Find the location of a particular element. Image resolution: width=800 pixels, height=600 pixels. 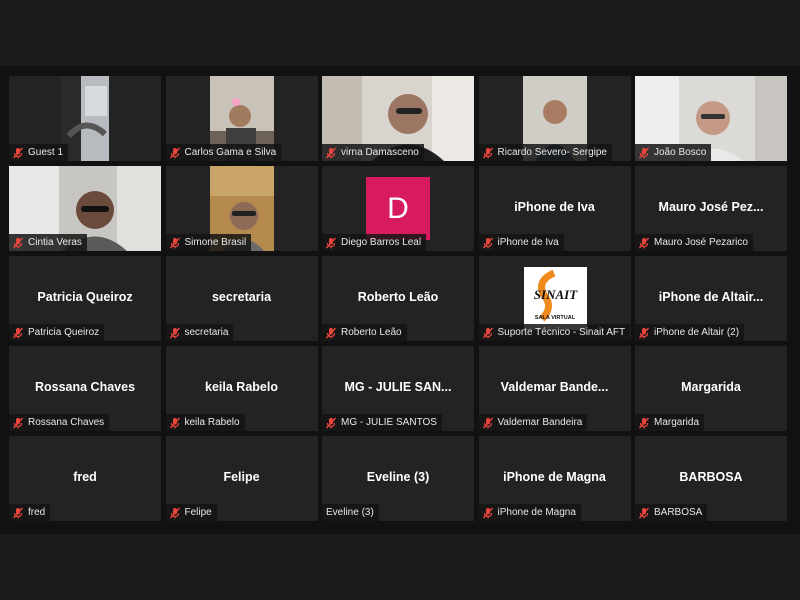

participant-name-label: iPhone de Altair (2) is located at coordinates (690, 332).